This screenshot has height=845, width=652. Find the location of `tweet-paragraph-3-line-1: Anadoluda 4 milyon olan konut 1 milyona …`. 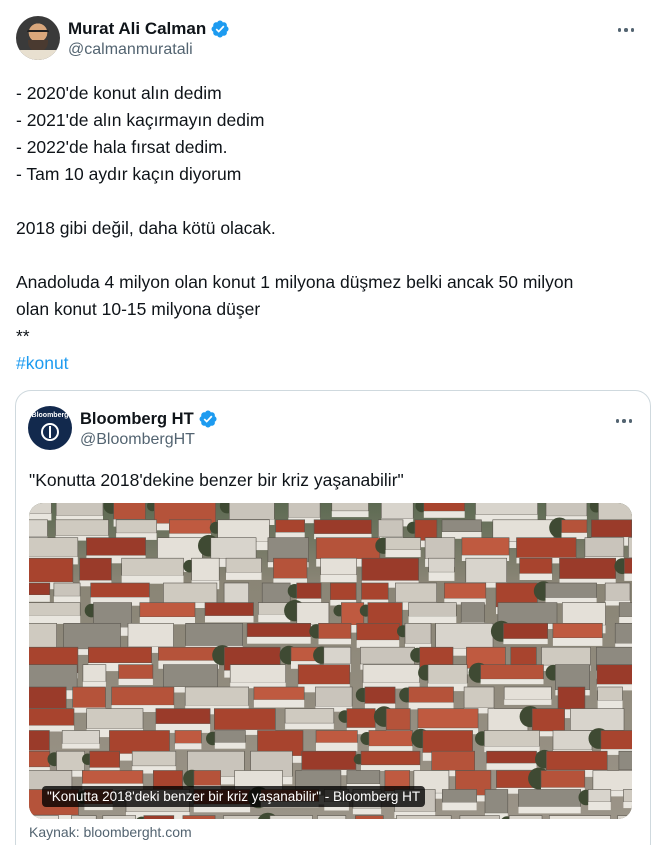

tweet-paragraph-3-line-1: Anadoluda 4 milyon olan konut 1 milyona … is located at coordinates (295, 282).